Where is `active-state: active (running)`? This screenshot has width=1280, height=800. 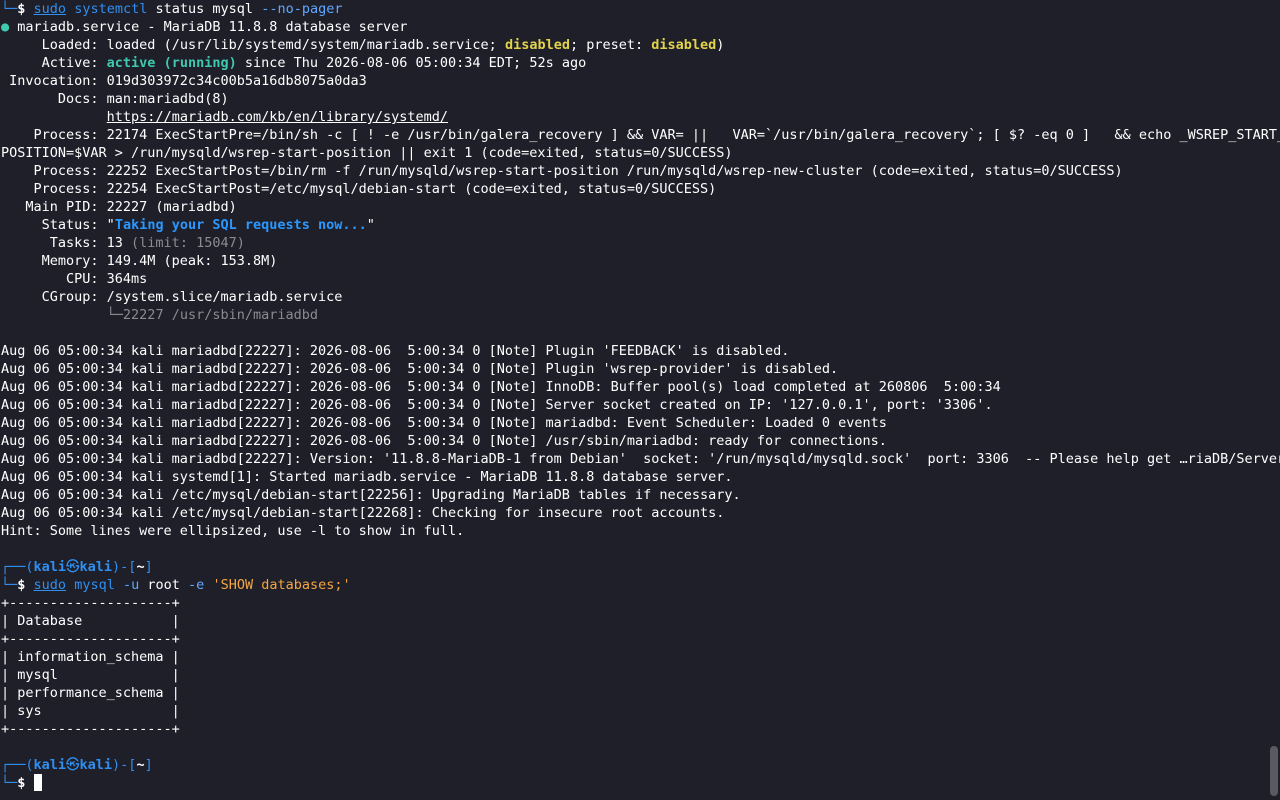 active-state: active (running) is located at coordinates (171, 63).